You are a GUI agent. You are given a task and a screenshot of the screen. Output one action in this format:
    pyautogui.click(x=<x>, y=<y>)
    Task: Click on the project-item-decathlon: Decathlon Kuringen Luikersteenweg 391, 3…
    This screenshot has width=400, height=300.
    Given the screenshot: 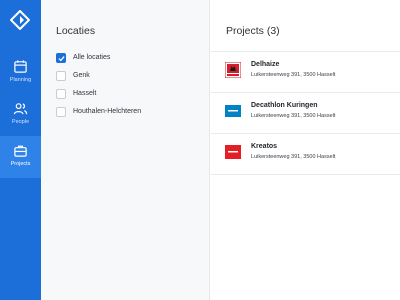 What is the action you would take?
    pyautogui.click(x=305, y=113)
    